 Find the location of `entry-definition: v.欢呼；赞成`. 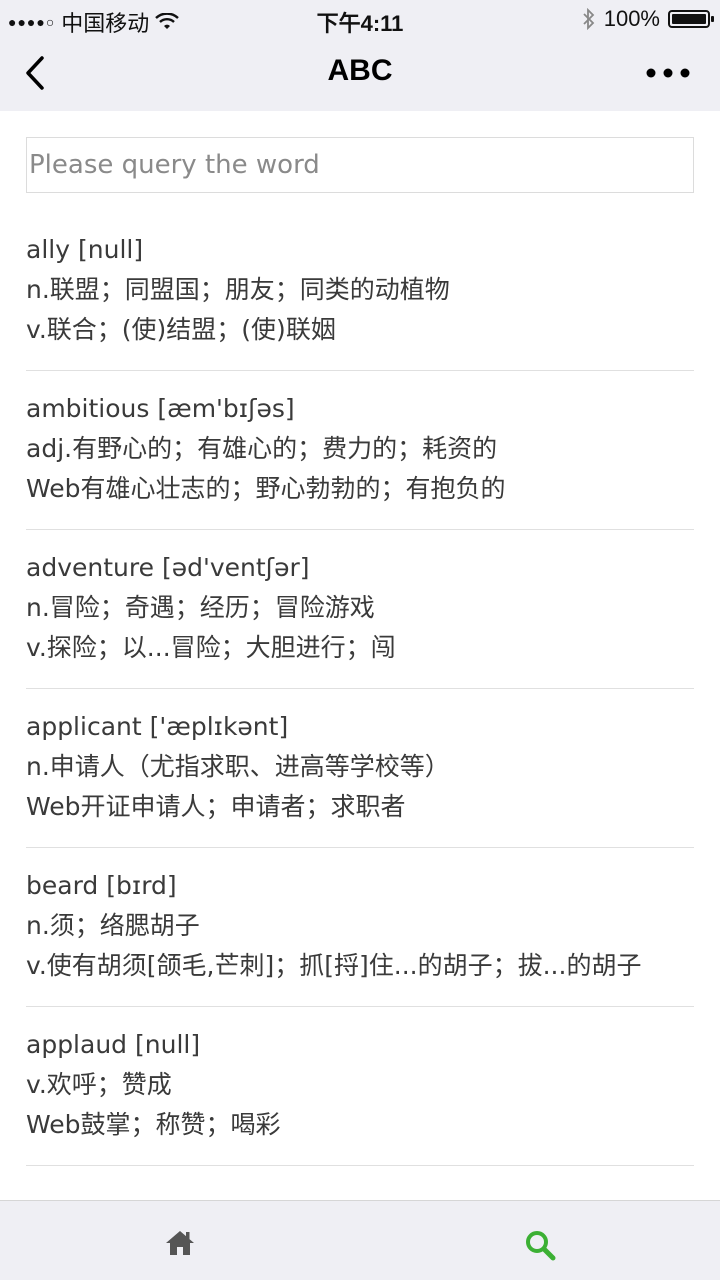

entry-definition: v.欢呼；赞成 is located at coordinates (99, 1084).